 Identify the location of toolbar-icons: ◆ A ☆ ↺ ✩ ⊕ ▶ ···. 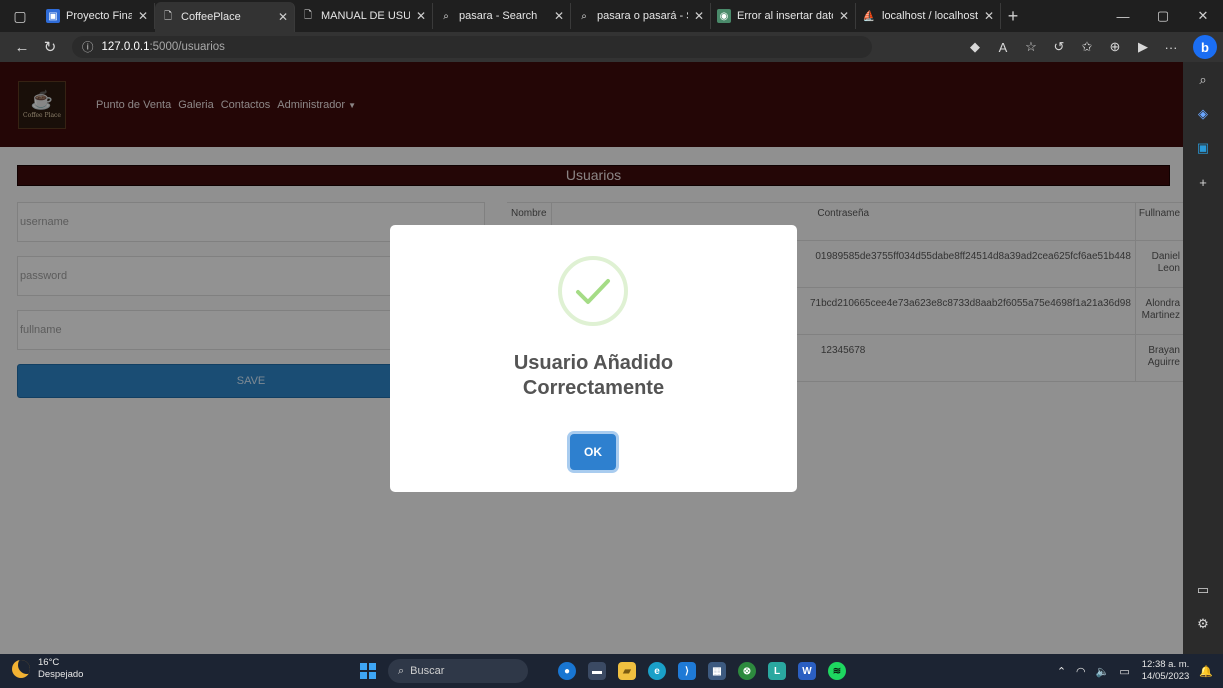
(1073, 47).